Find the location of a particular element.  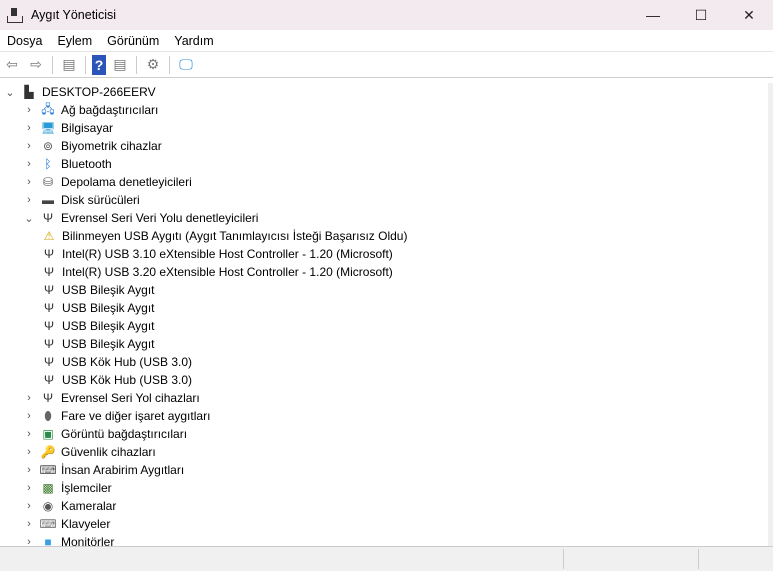

menu-gorunum: Görünüm is located at coordinates (133, 41).